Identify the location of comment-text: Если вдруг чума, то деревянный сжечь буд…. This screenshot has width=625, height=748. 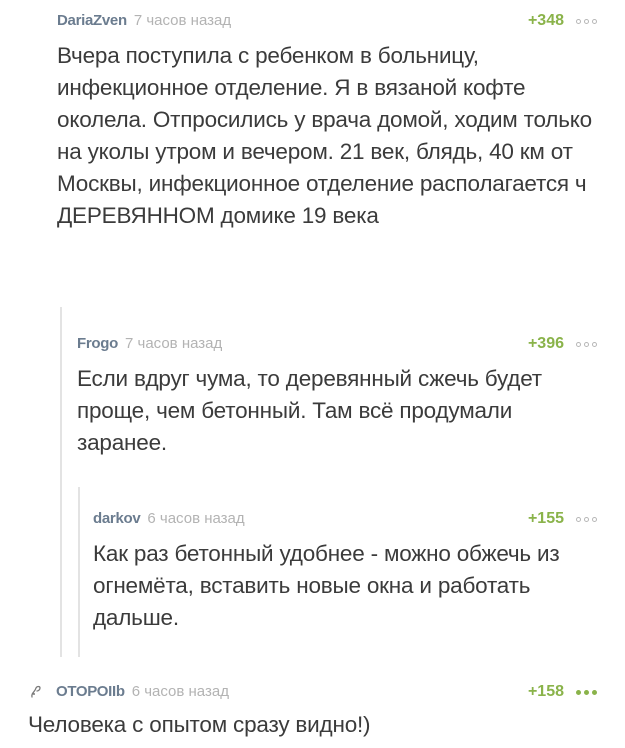
(309, 410).